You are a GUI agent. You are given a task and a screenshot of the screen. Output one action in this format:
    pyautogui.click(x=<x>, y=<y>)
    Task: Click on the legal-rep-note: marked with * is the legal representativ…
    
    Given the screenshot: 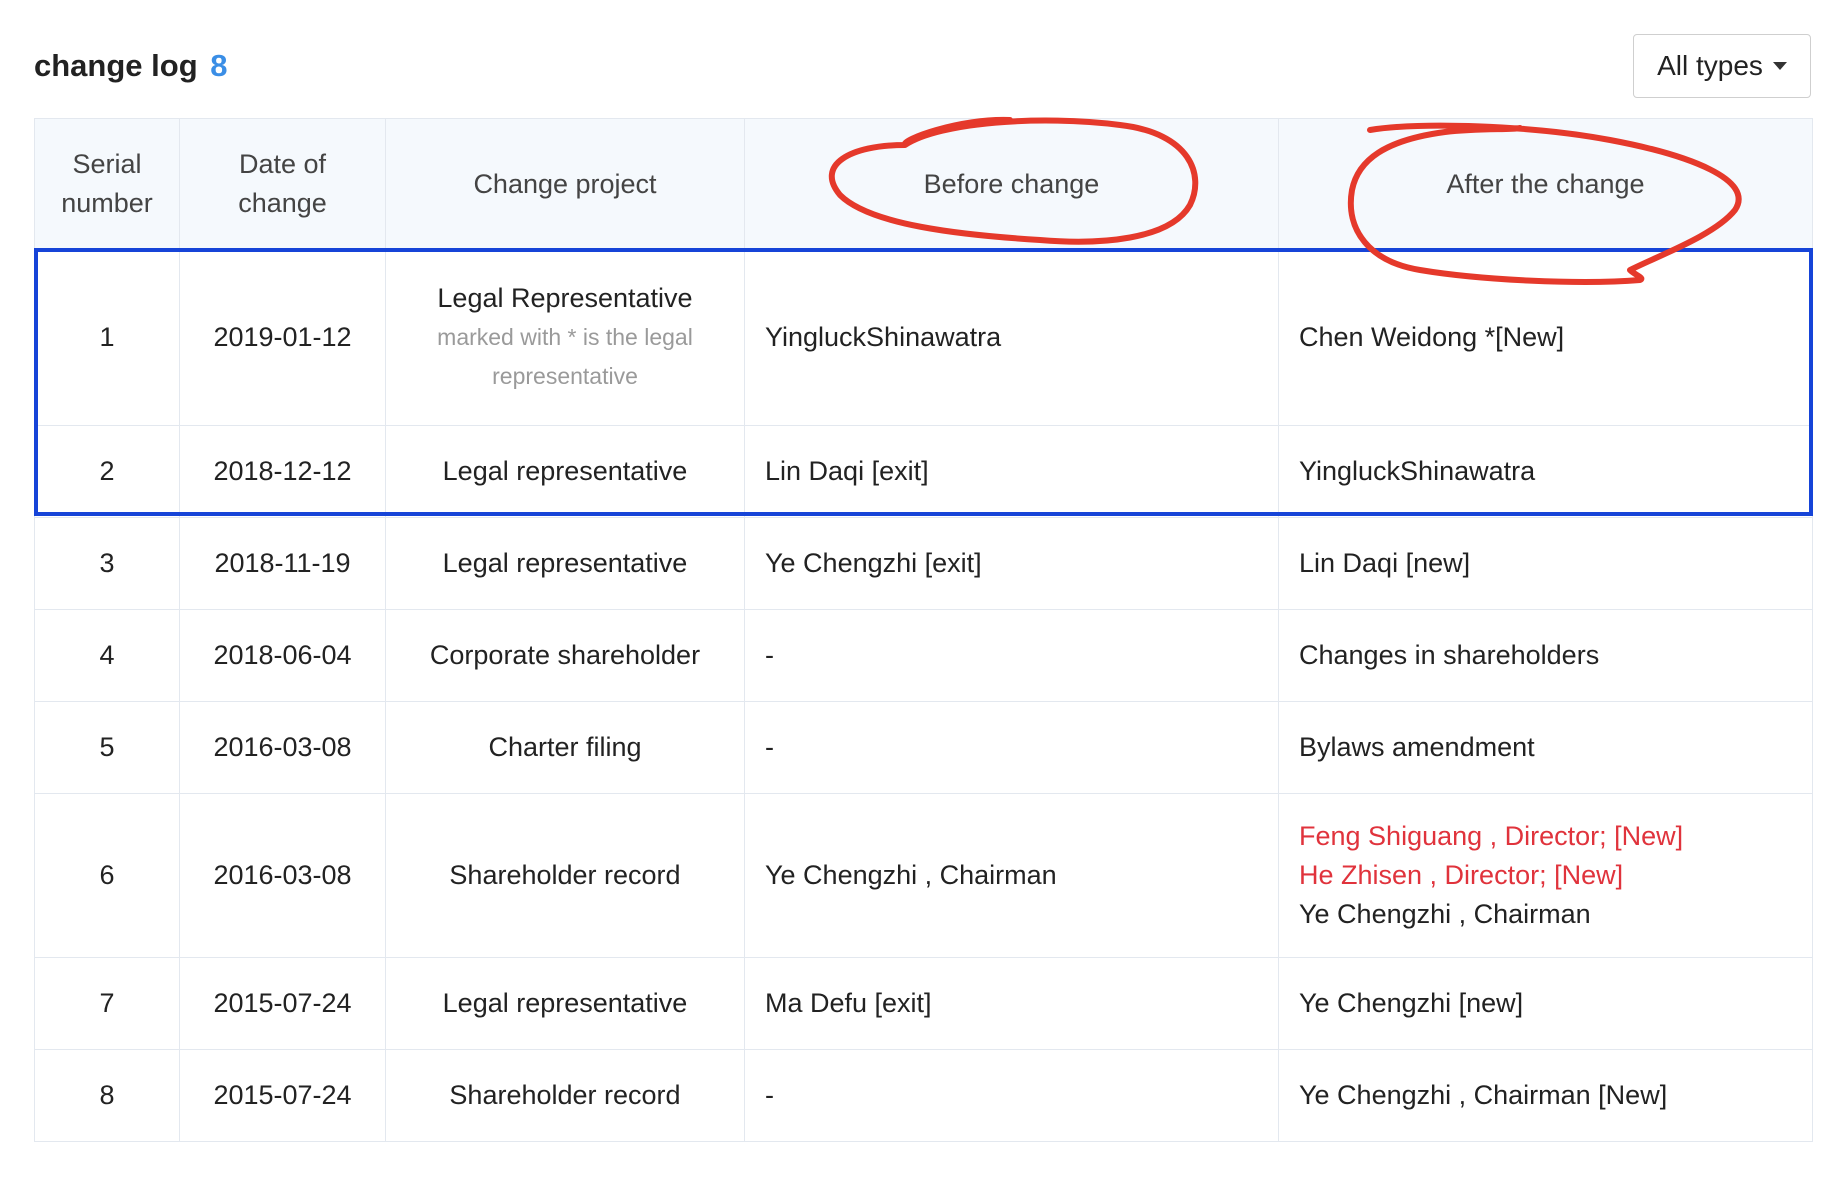 What is the action you would take?
    pyautogui.click(x=565, y=356)
    